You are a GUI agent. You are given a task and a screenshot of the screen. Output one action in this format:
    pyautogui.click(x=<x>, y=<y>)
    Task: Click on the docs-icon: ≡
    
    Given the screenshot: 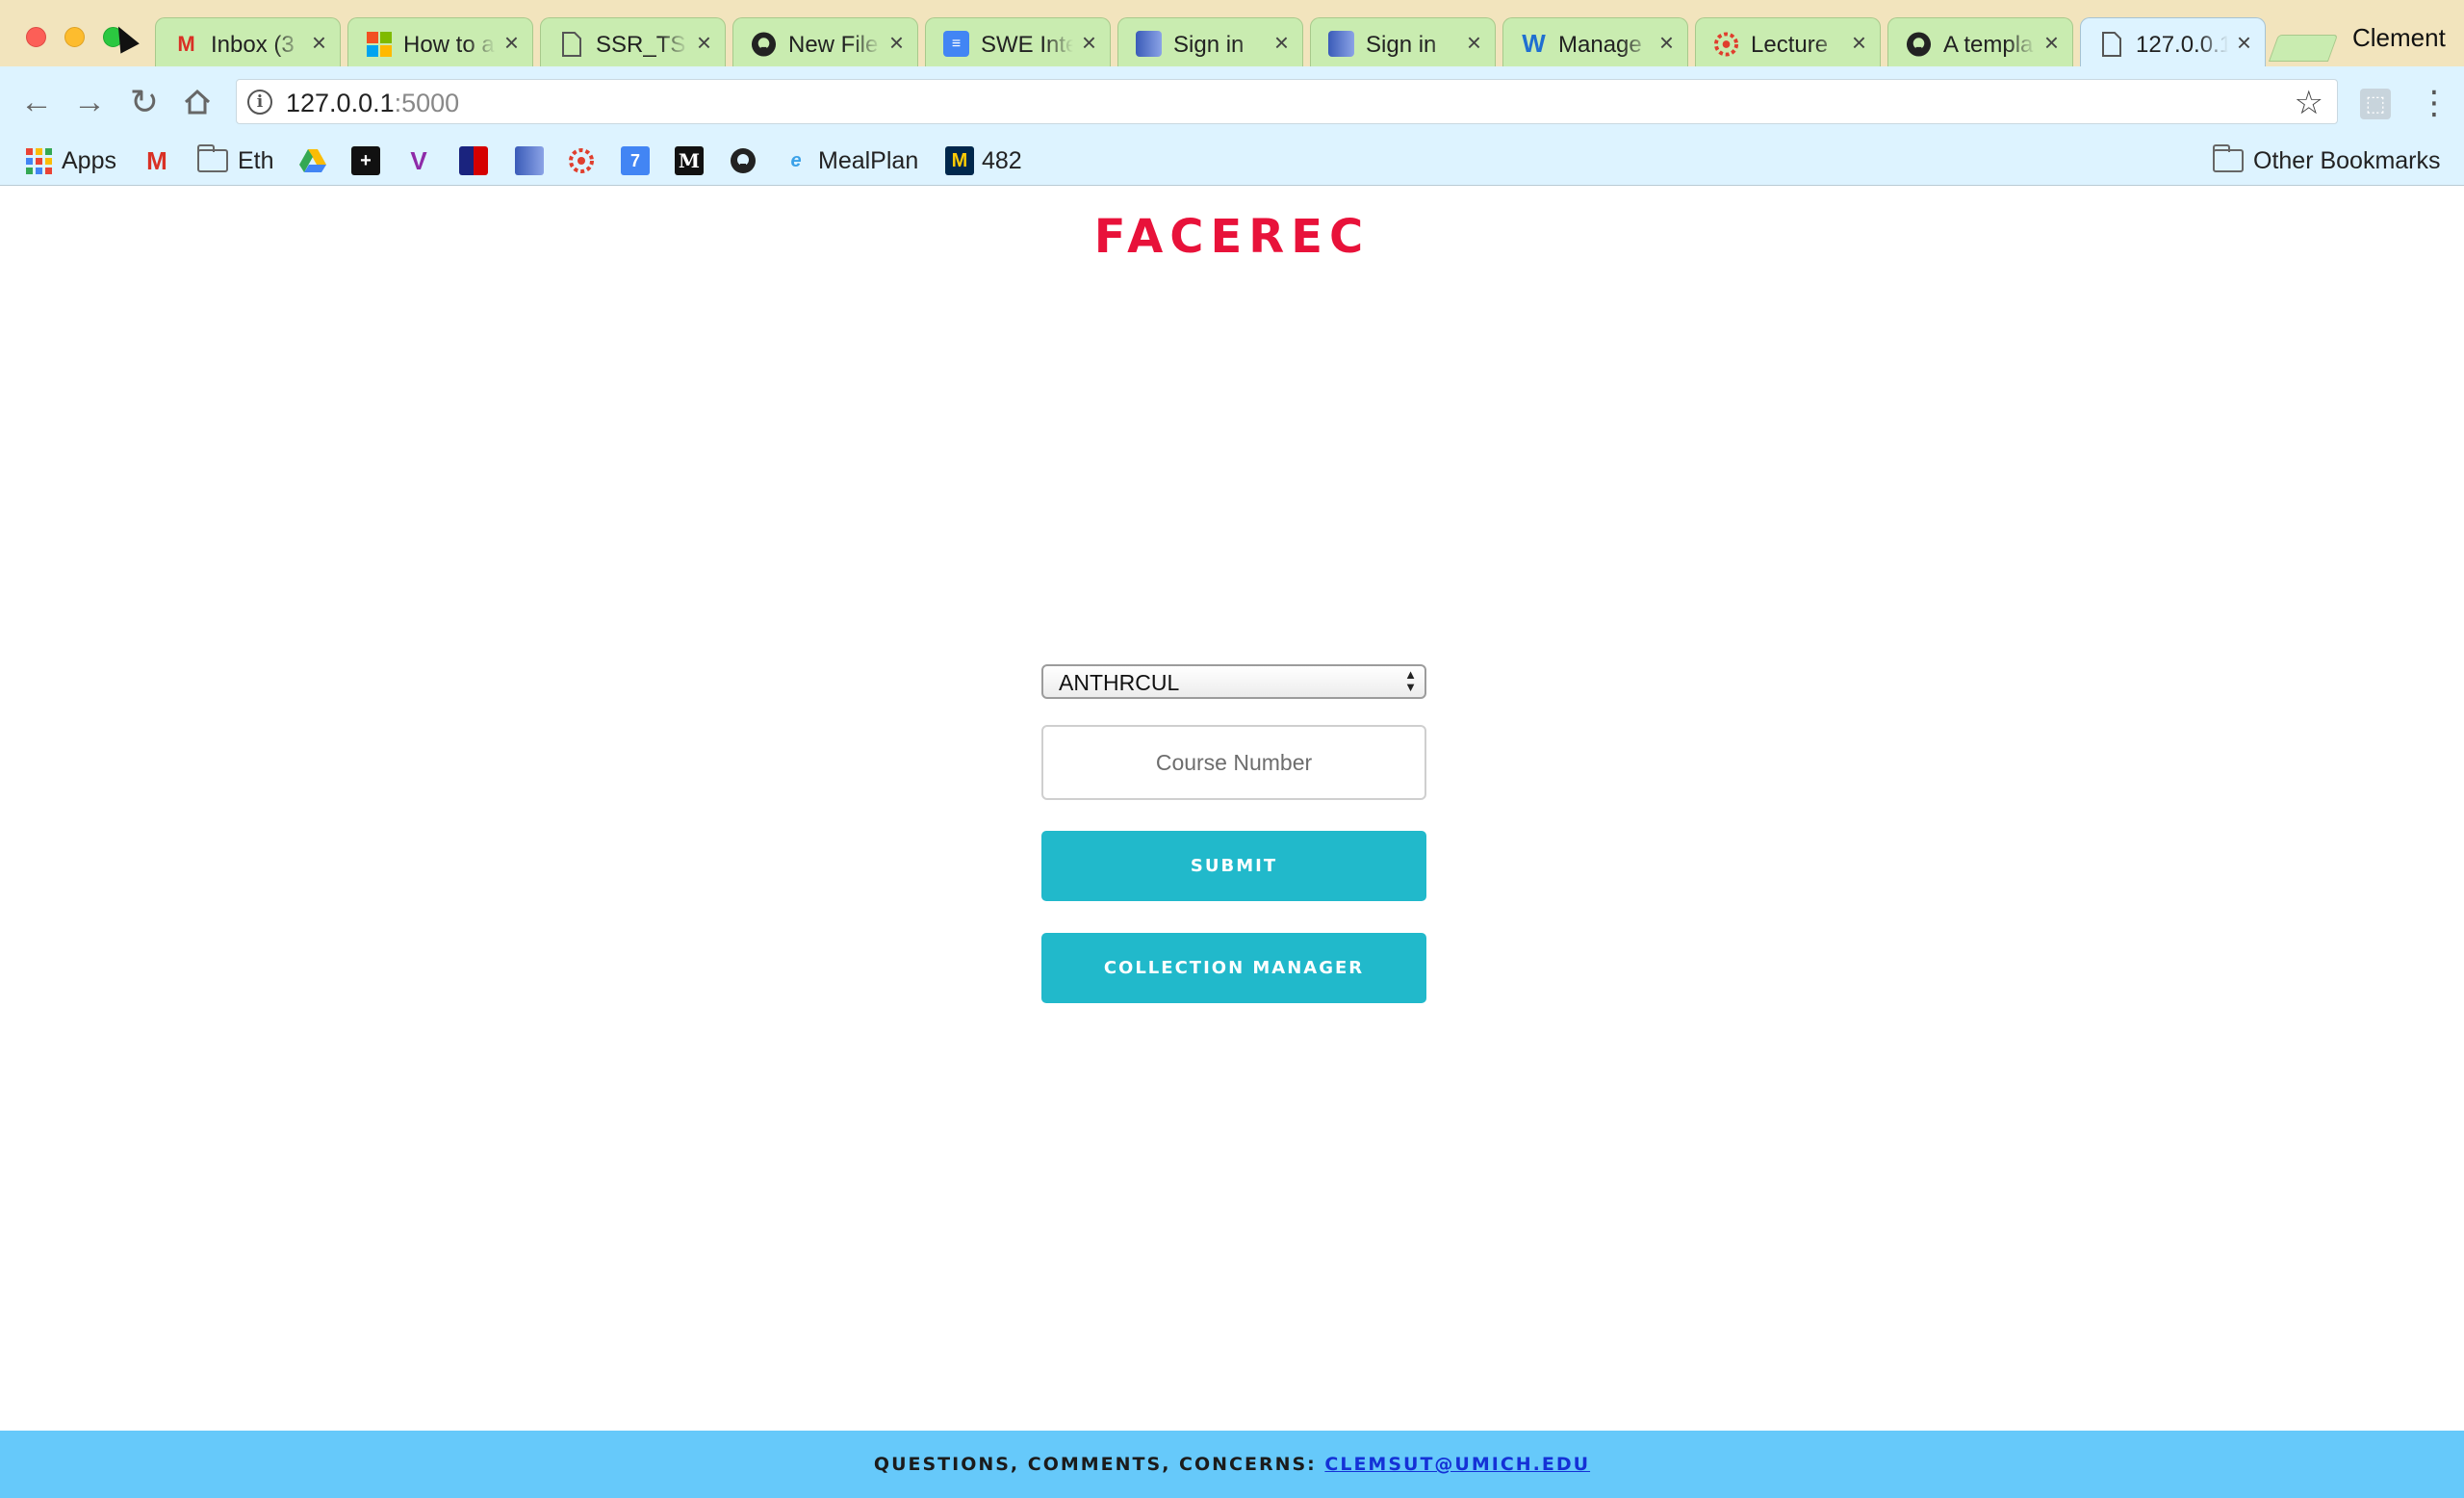 What is the action you would take?
    pyautogui.click(x=956, y=44)
    